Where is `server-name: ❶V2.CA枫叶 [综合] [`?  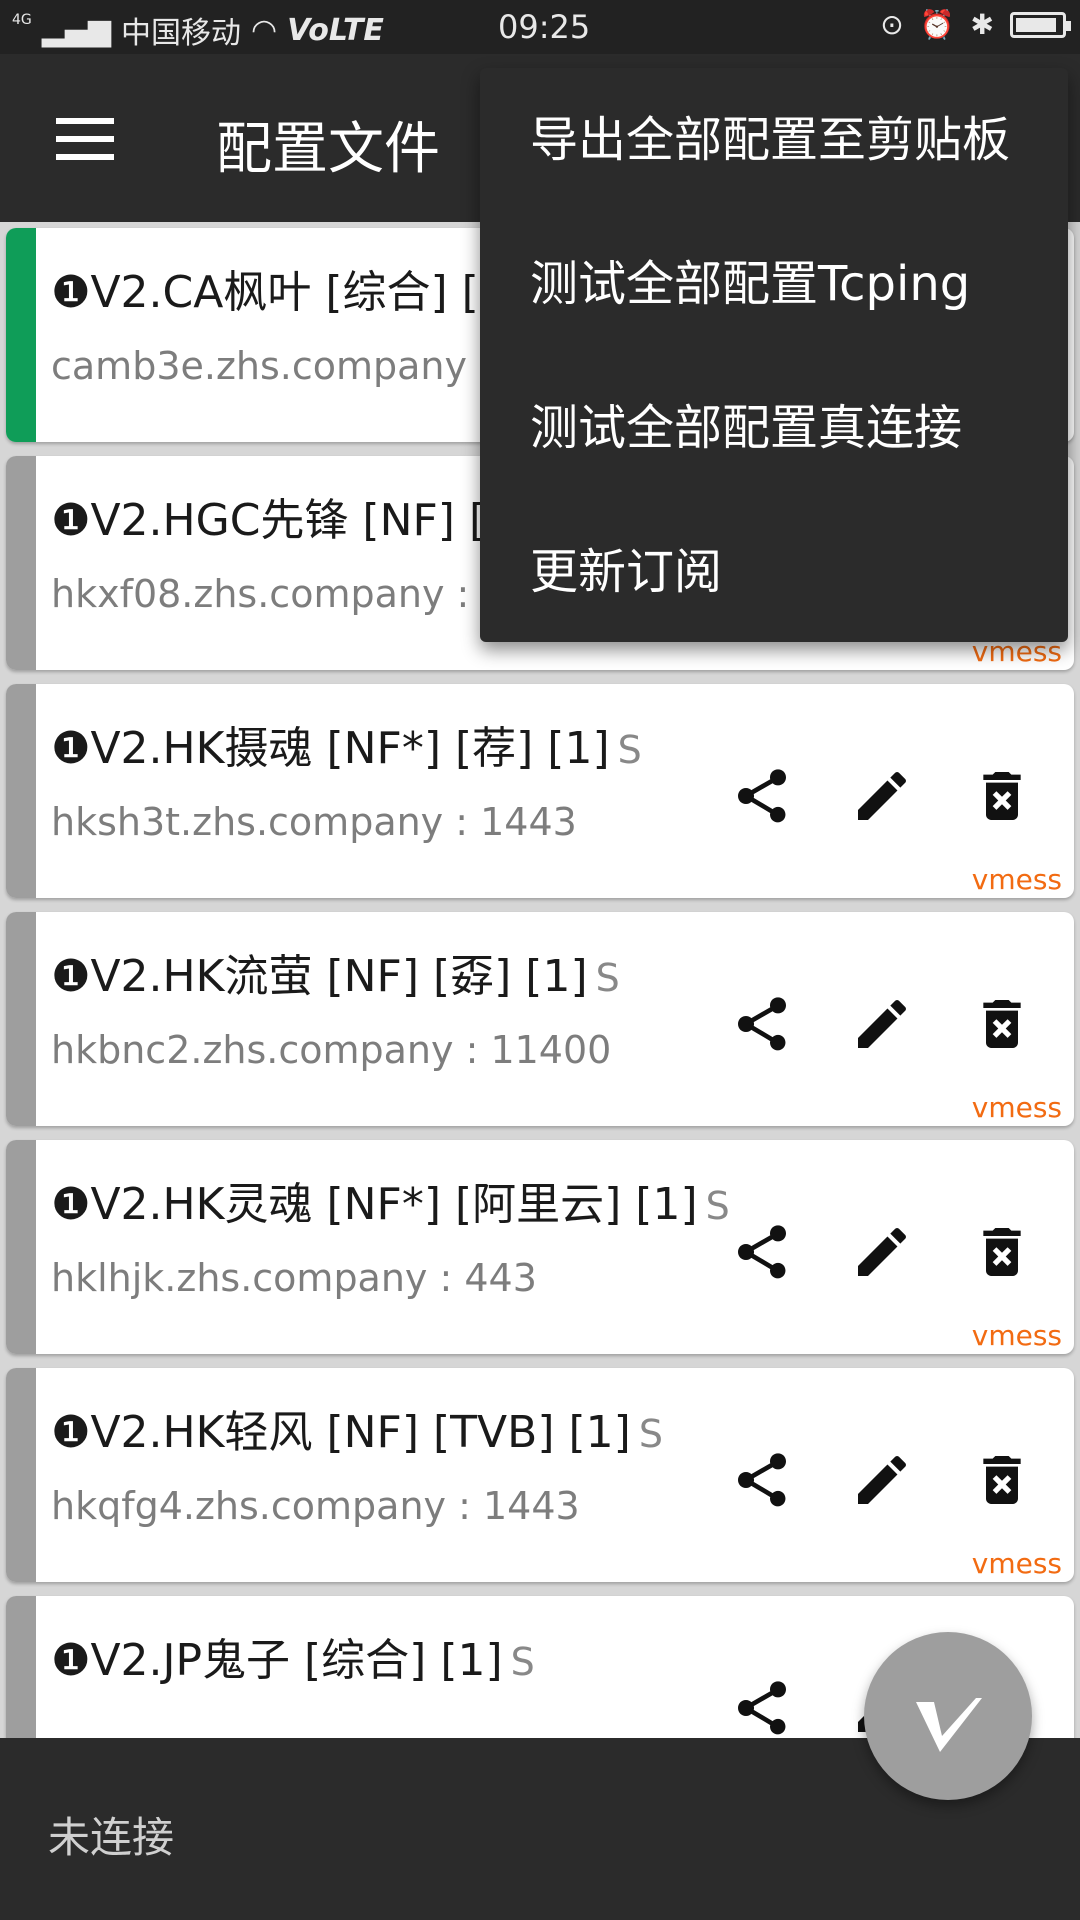 server-name: ❶V2.CA枫叶 [综合] [ is located at coordinates (265, 292).